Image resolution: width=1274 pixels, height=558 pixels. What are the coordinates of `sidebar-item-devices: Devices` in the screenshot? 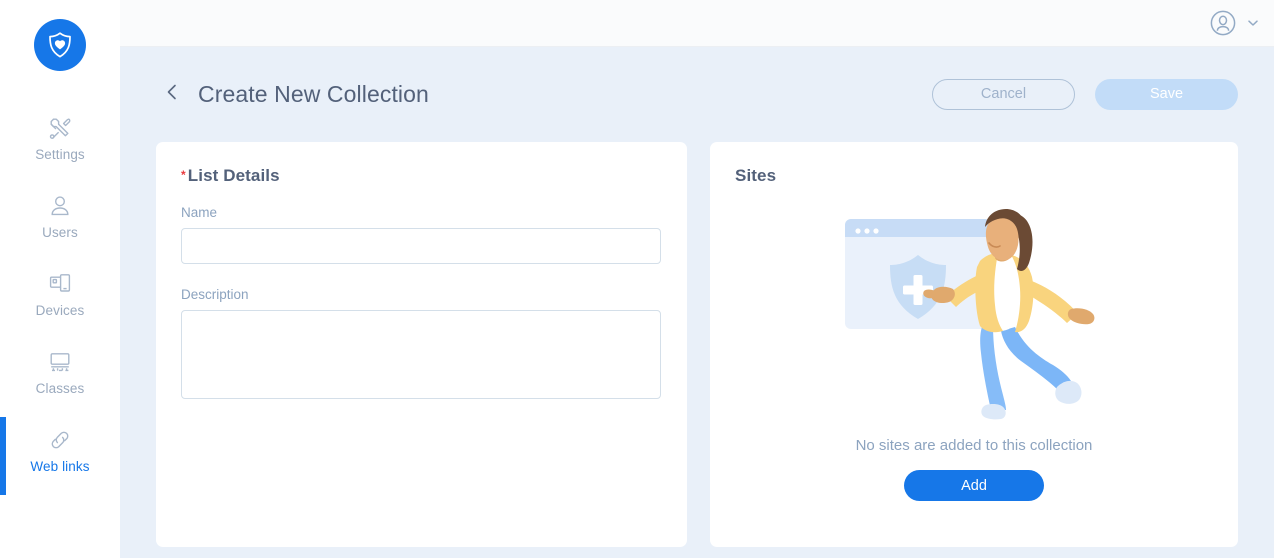 It's located at (60, 294).